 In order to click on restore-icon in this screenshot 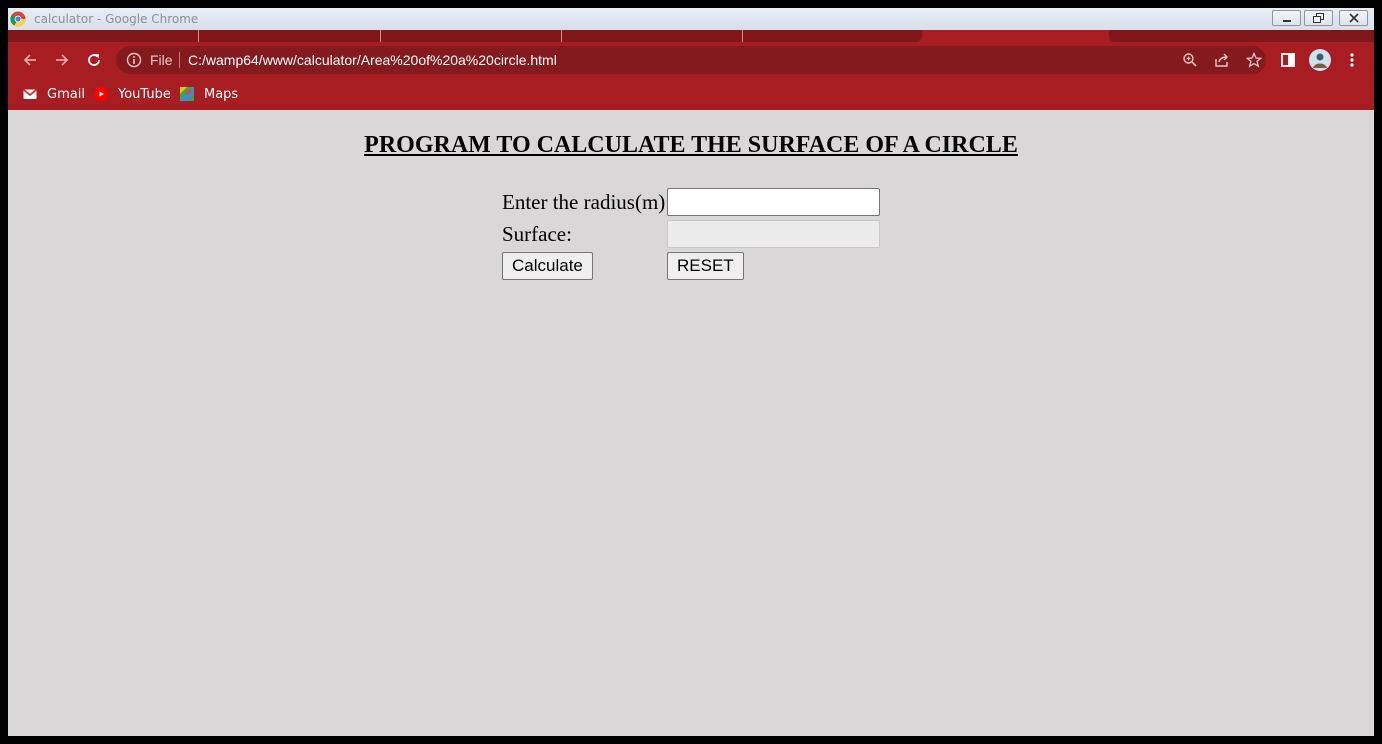, I will do `click(1318, 18)`.